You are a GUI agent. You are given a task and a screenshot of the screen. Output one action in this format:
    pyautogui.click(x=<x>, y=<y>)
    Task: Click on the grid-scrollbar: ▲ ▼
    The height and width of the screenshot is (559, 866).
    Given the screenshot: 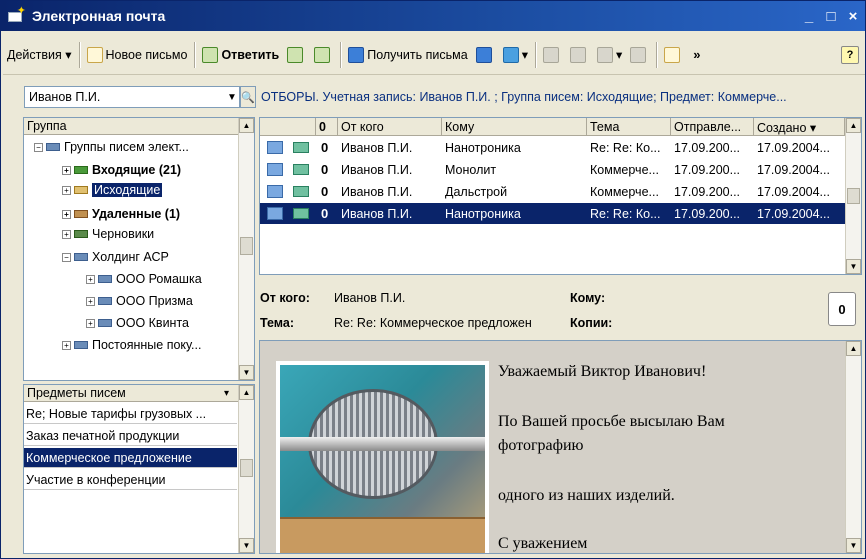 What is the action you would take?
    pyautogui.click(x=853, y=196)
    